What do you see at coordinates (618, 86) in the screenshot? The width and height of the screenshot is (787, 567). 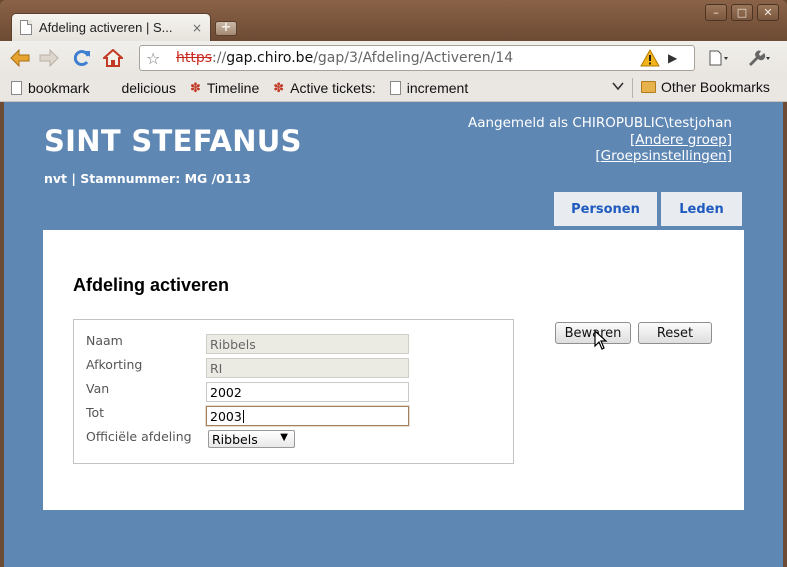 I see `chevron-down-icon` at bounding box center [618, 86].